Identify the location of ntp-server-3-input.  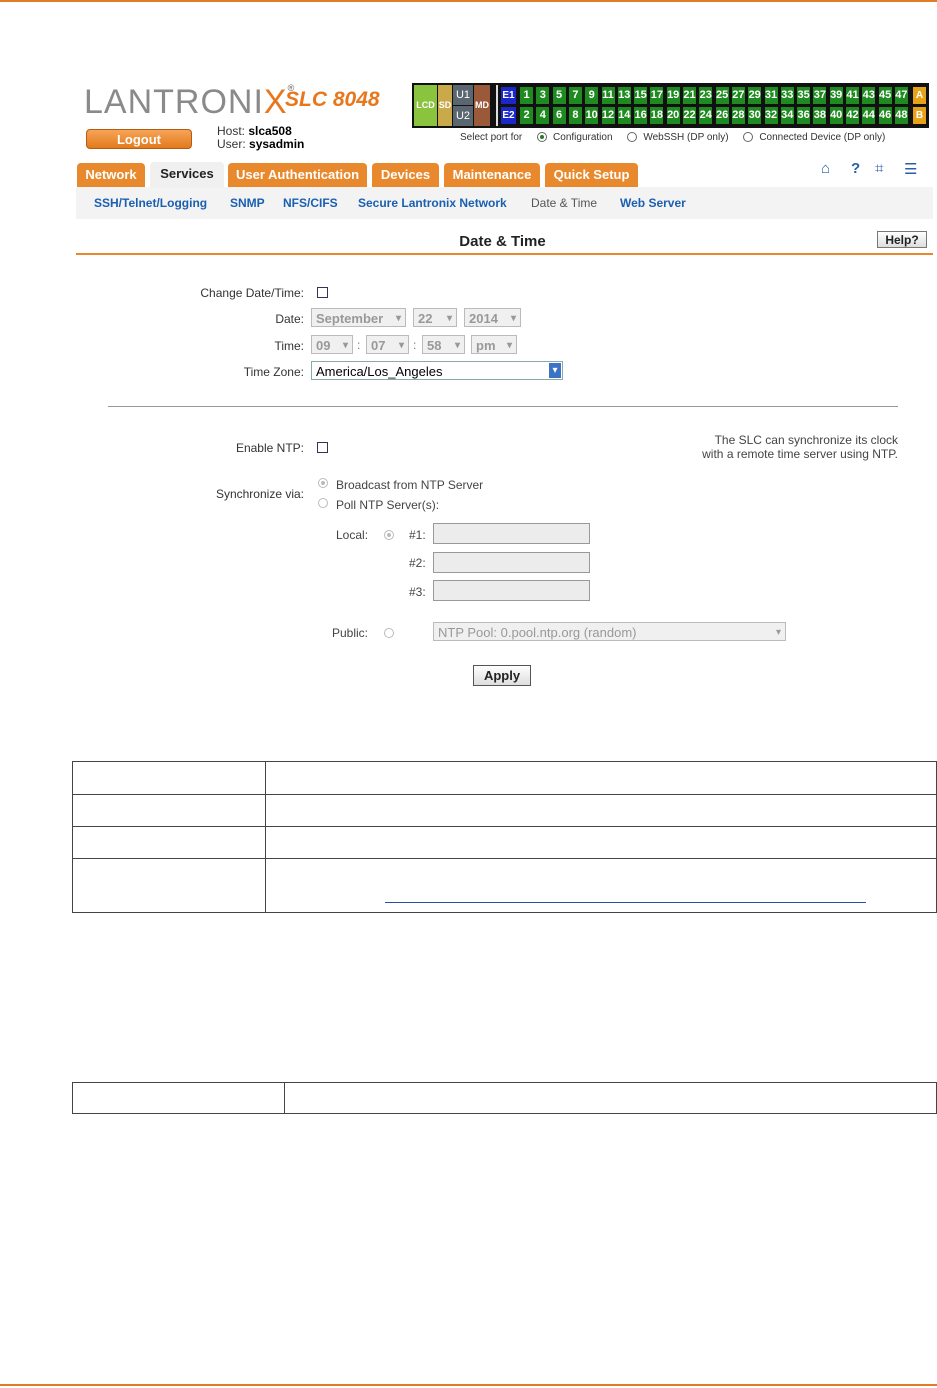
(511, 590).